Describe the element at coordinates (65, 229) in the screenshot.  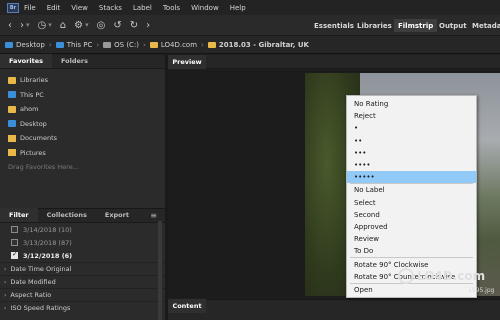
I see `filter-count: (10)` at that location.